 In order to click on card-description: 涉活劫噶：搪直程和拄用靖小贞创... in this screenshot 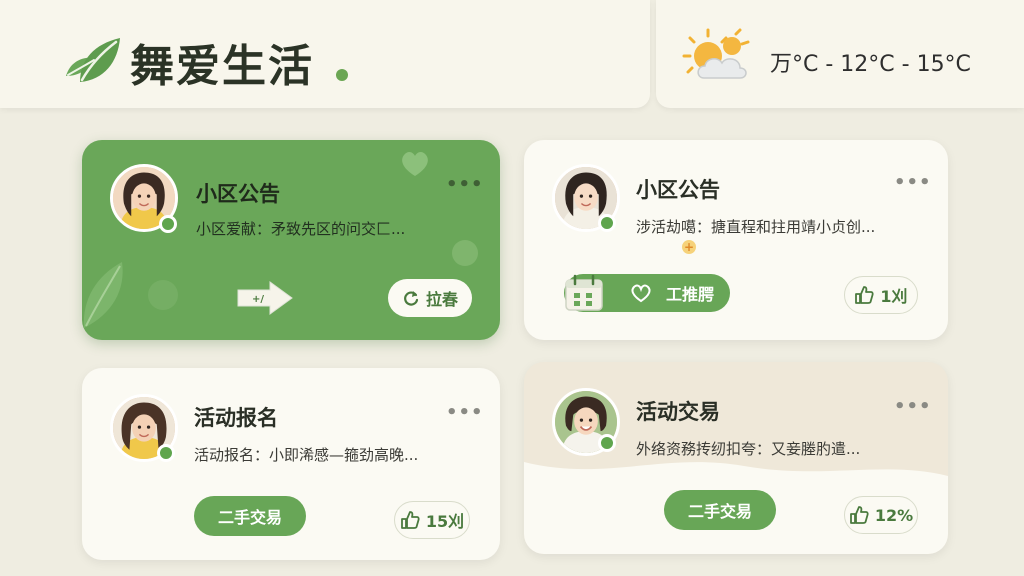, I will do `click(756, 227)`.